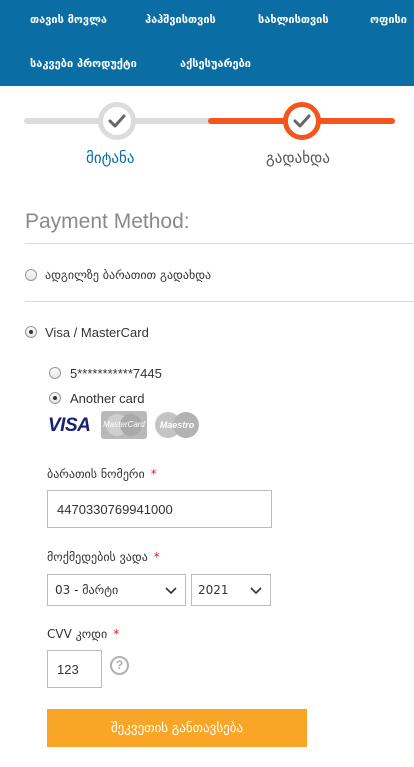 Image resolution: width=414 pixels, height=767 pixels. Describe the element at coordinates (97, 557) in the screenshot. I see `expiry-label-text: მოქმედების ვადა` at that location.